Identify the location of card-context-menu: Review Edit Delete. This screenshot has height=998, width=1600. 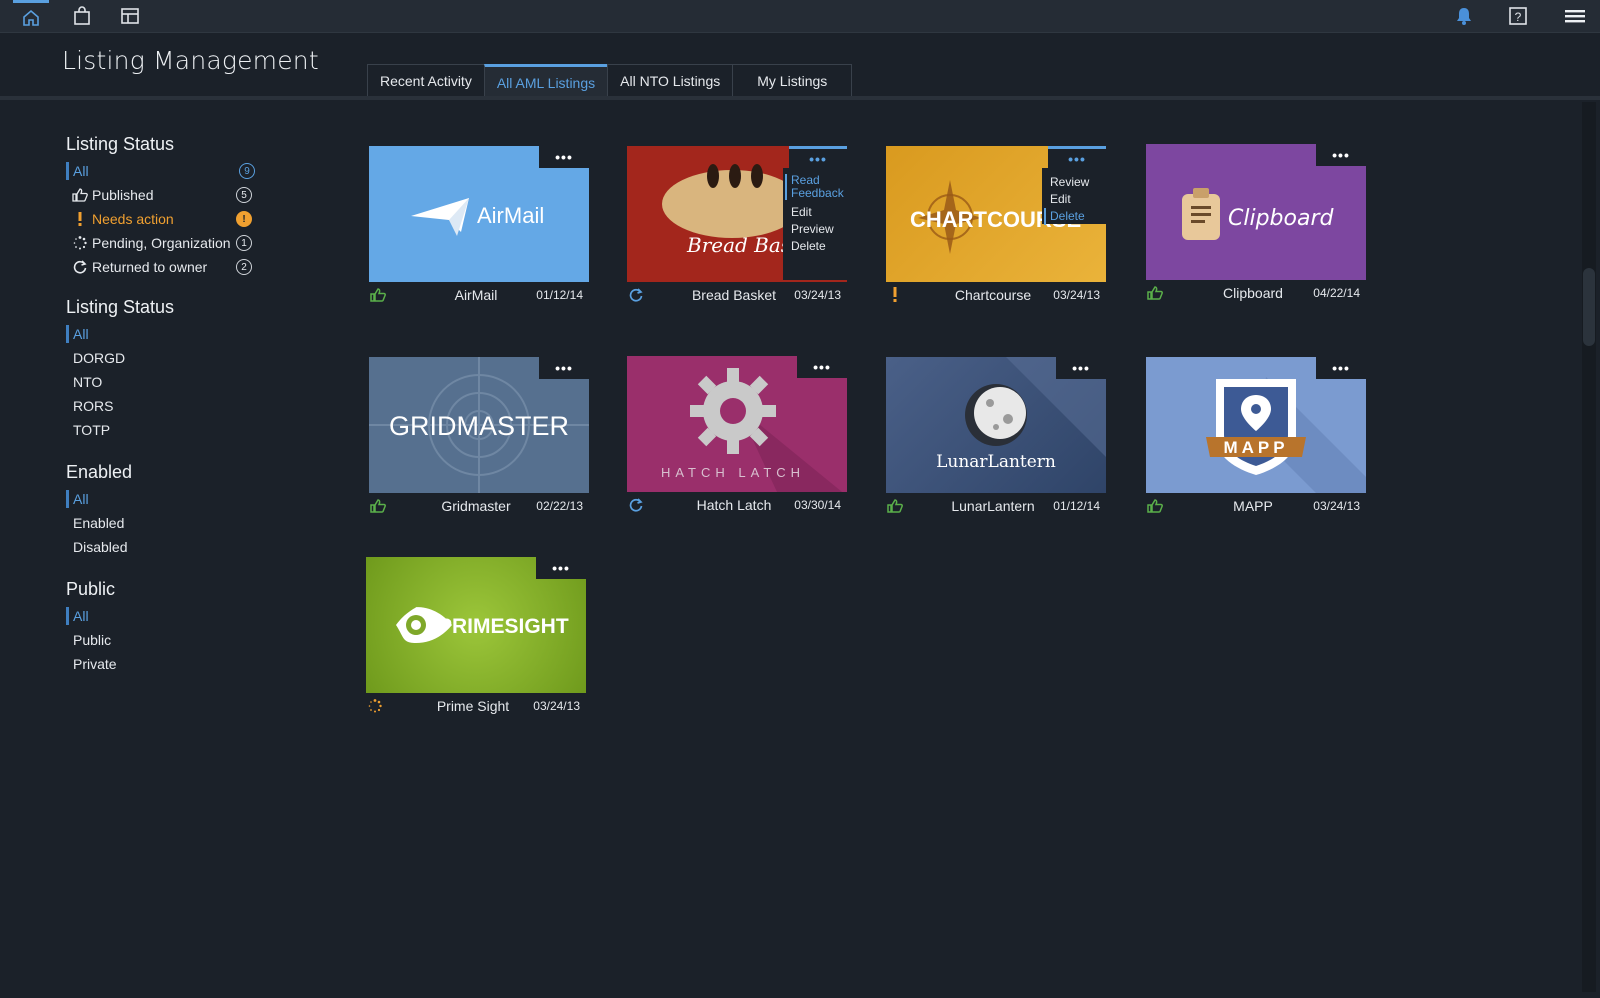
(1074, 196).